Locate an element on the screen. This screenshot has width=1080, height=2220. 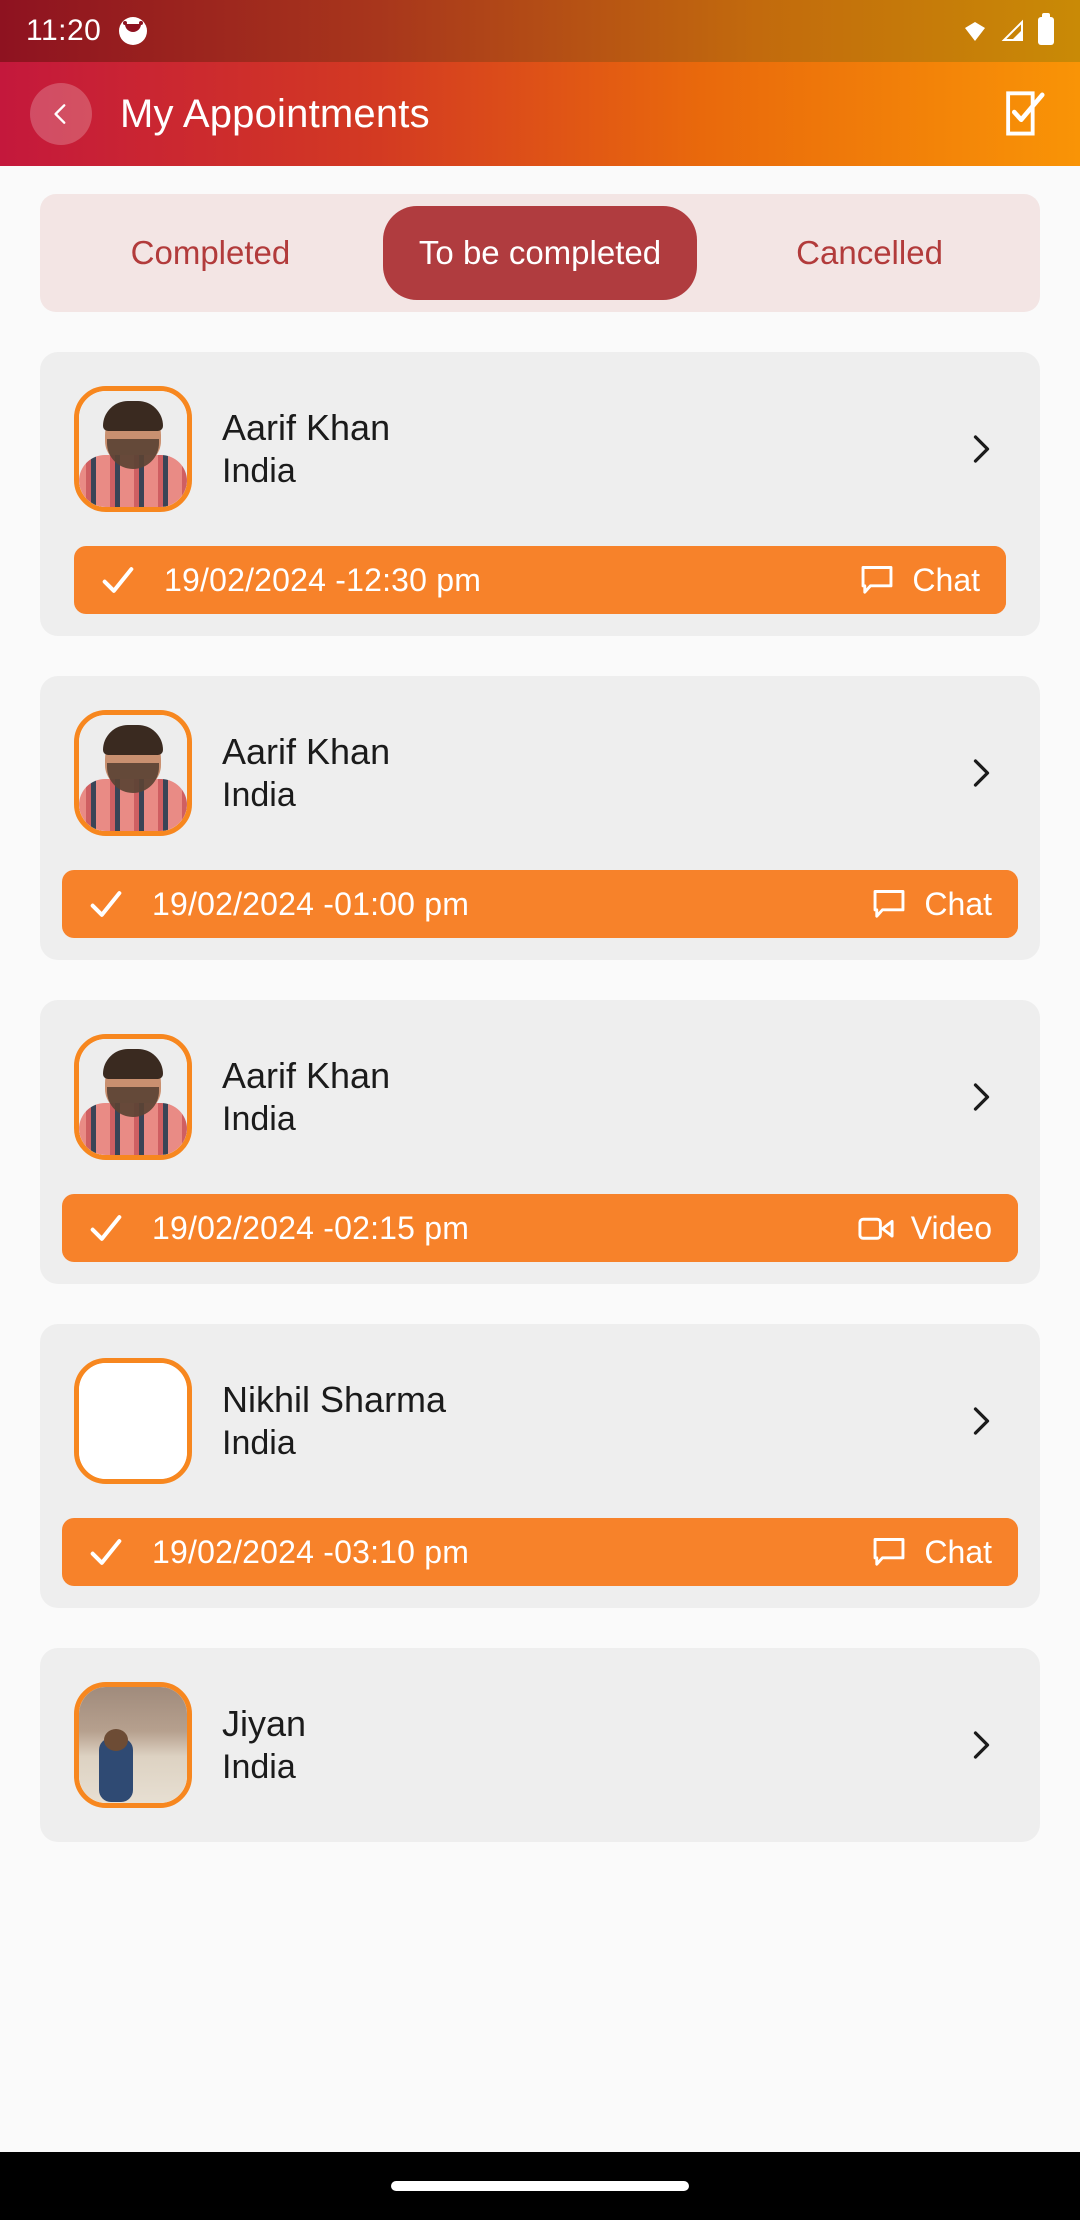
appointment-status-row: 19/02/2024 -02:15 pm Video is located at coordinates (540, 1228).